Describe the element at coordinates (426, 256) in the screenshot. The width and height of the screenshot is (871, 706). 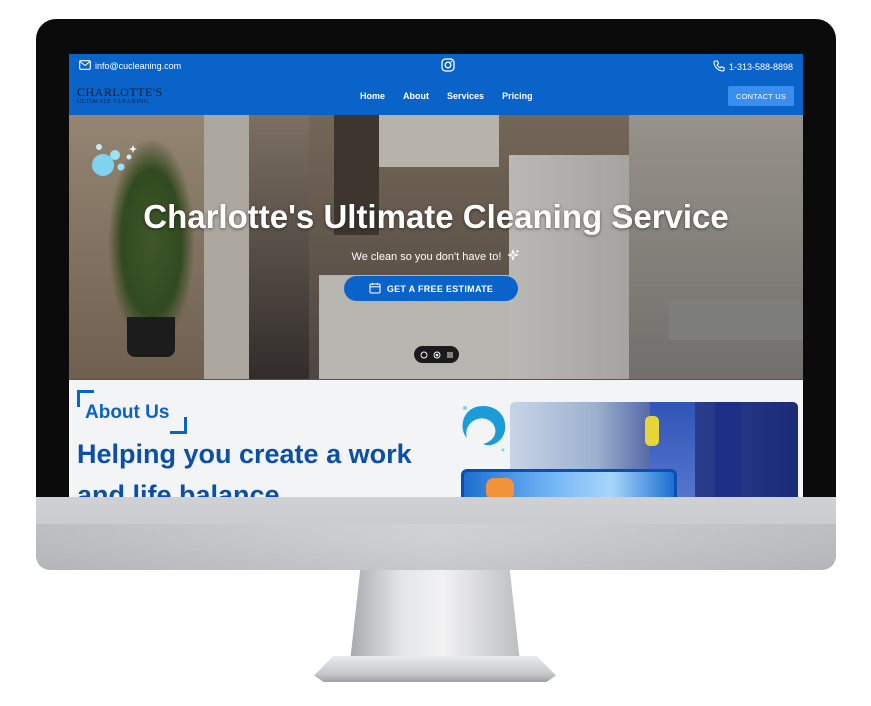
I see `hero-subtitle: We clean so you don't have to!` at that location.